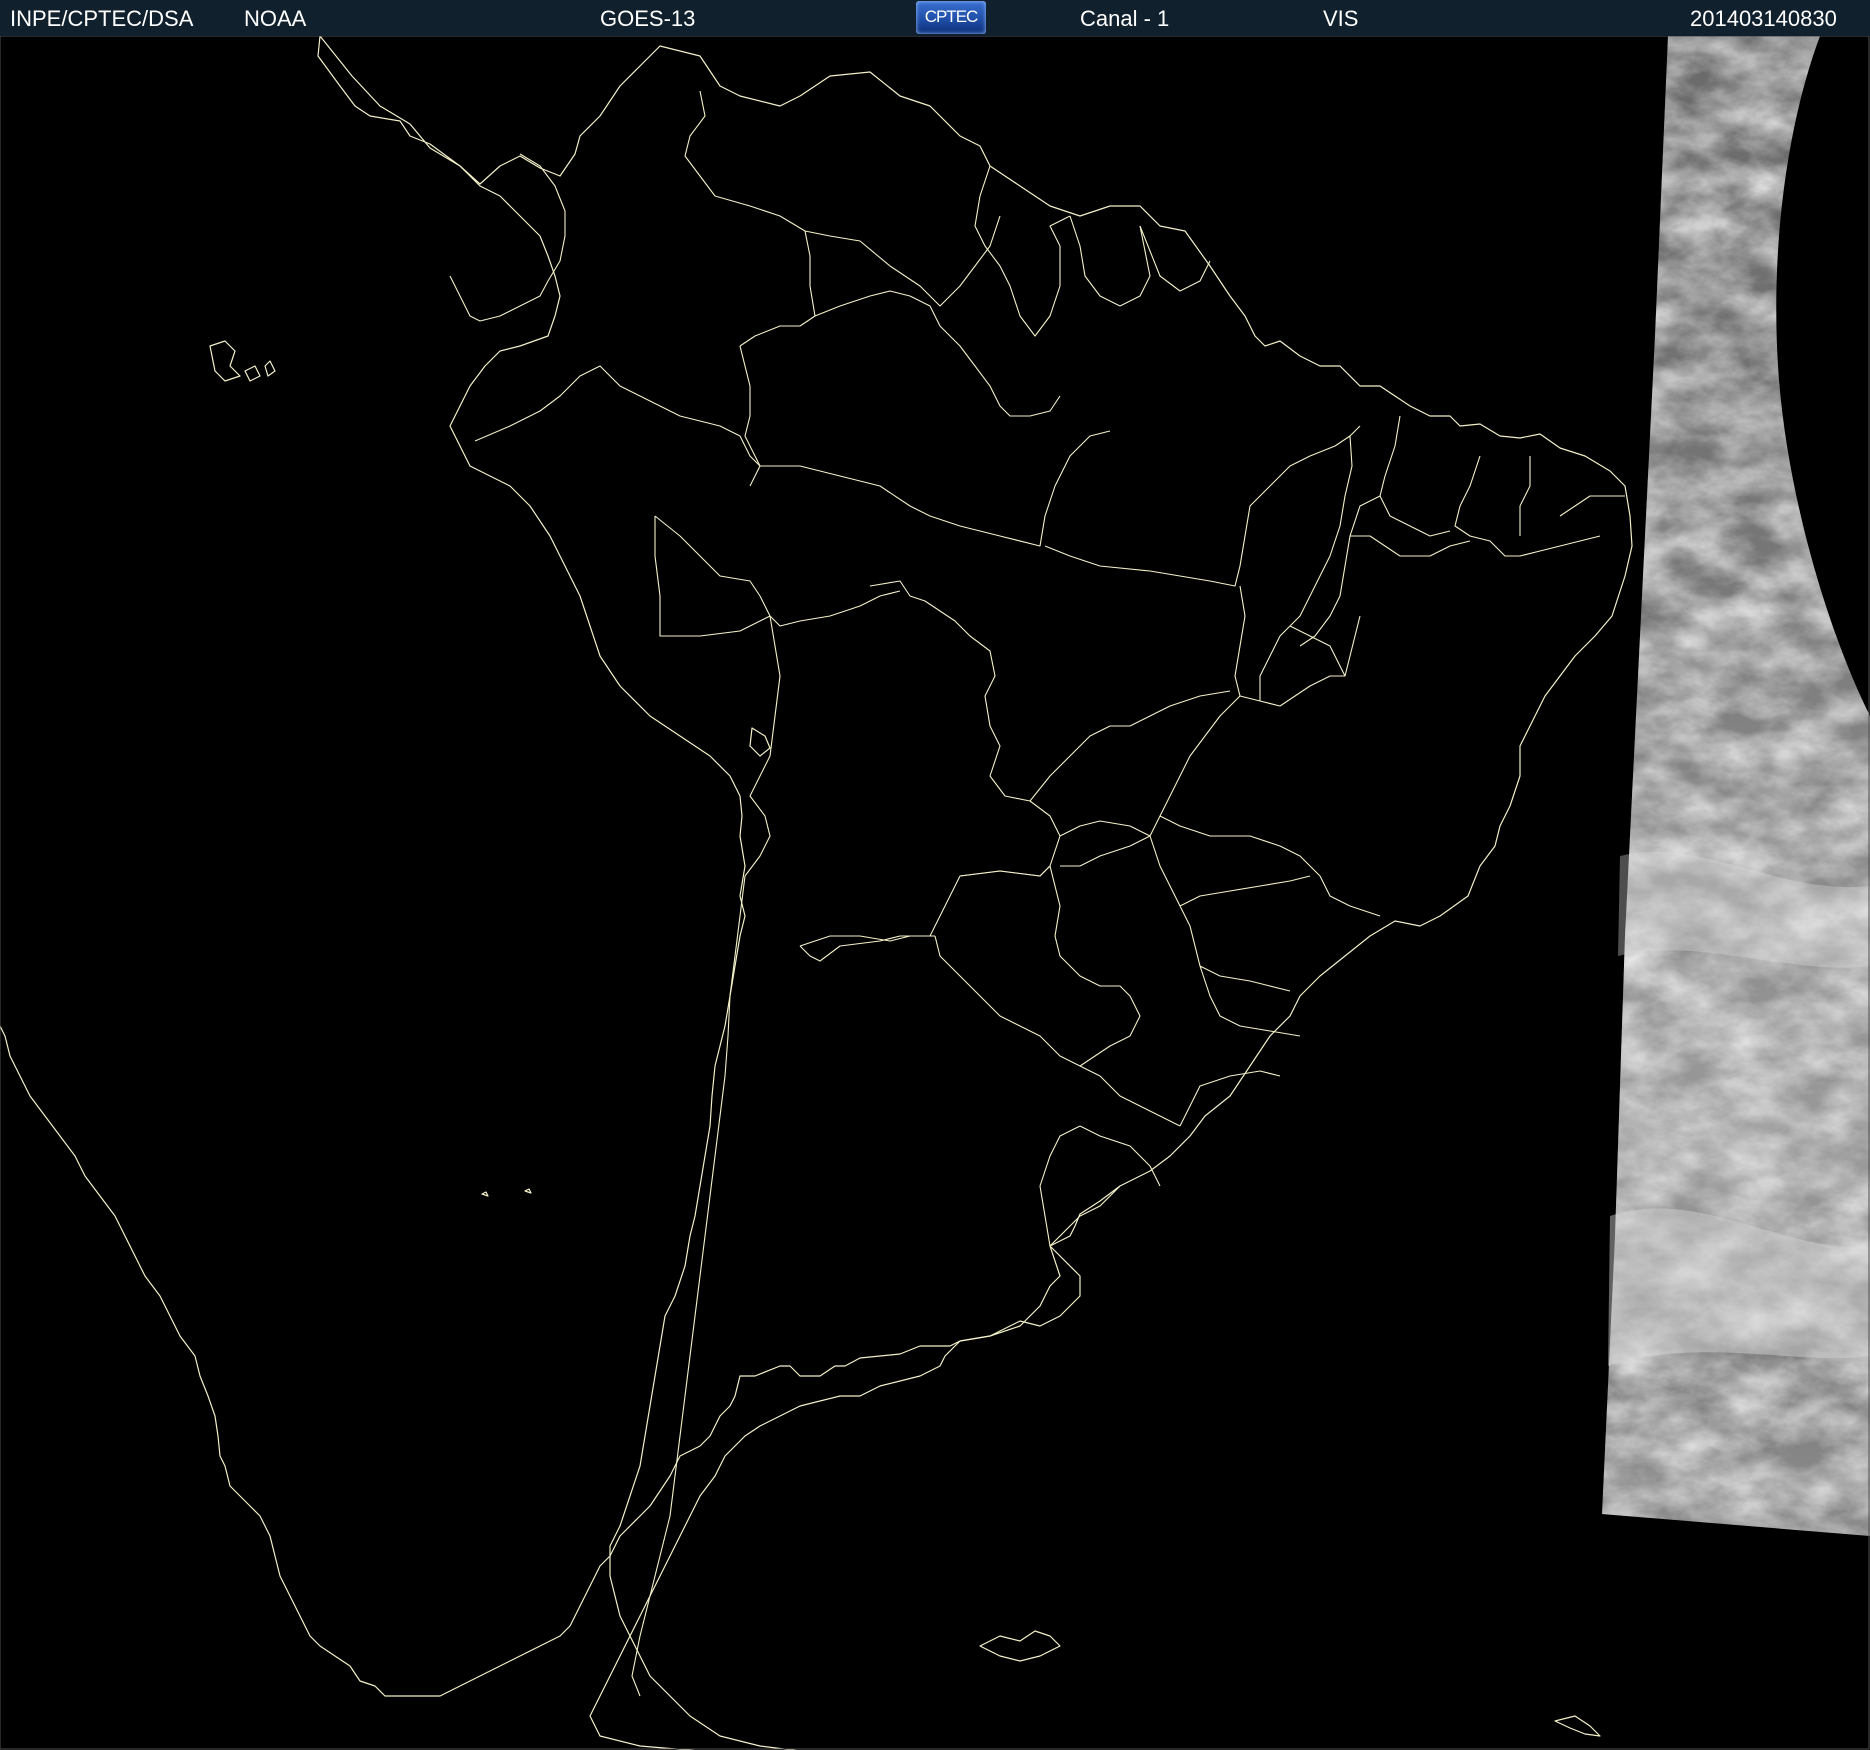 The image size is (1870, 1750). Describe the element at coordinates (1125, 18) in the screenshot. I see `channel-label: Canal - 1` at that location.